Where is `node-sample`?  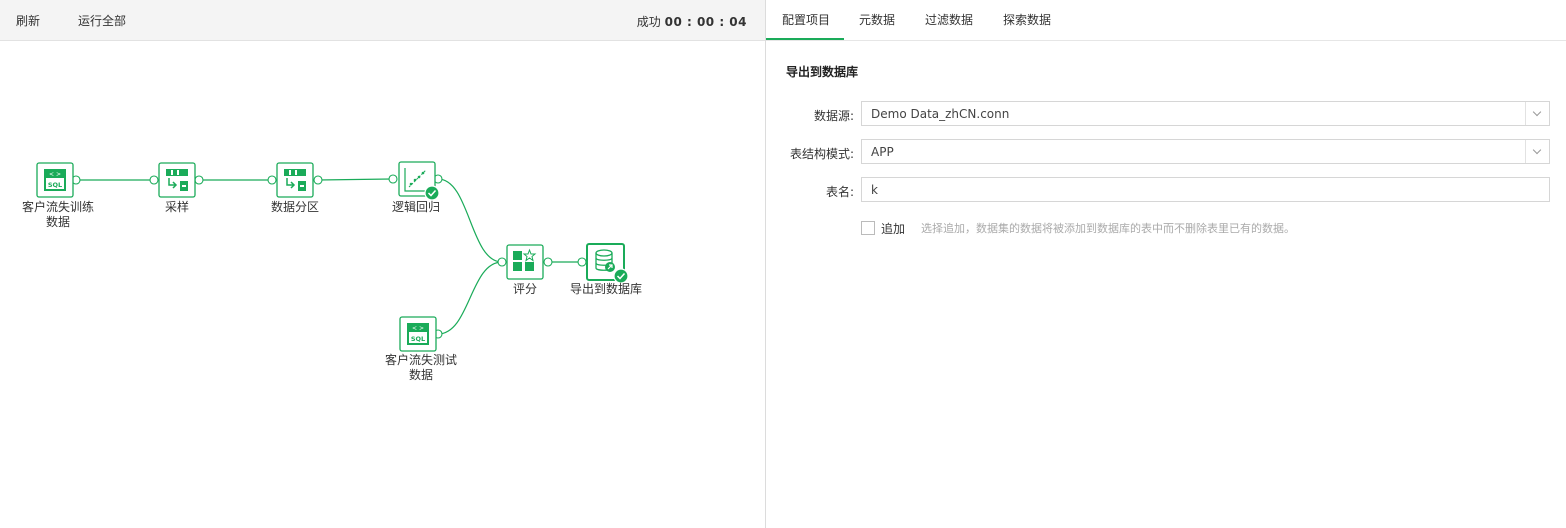 node-sample is located at coordinates (177, 180).